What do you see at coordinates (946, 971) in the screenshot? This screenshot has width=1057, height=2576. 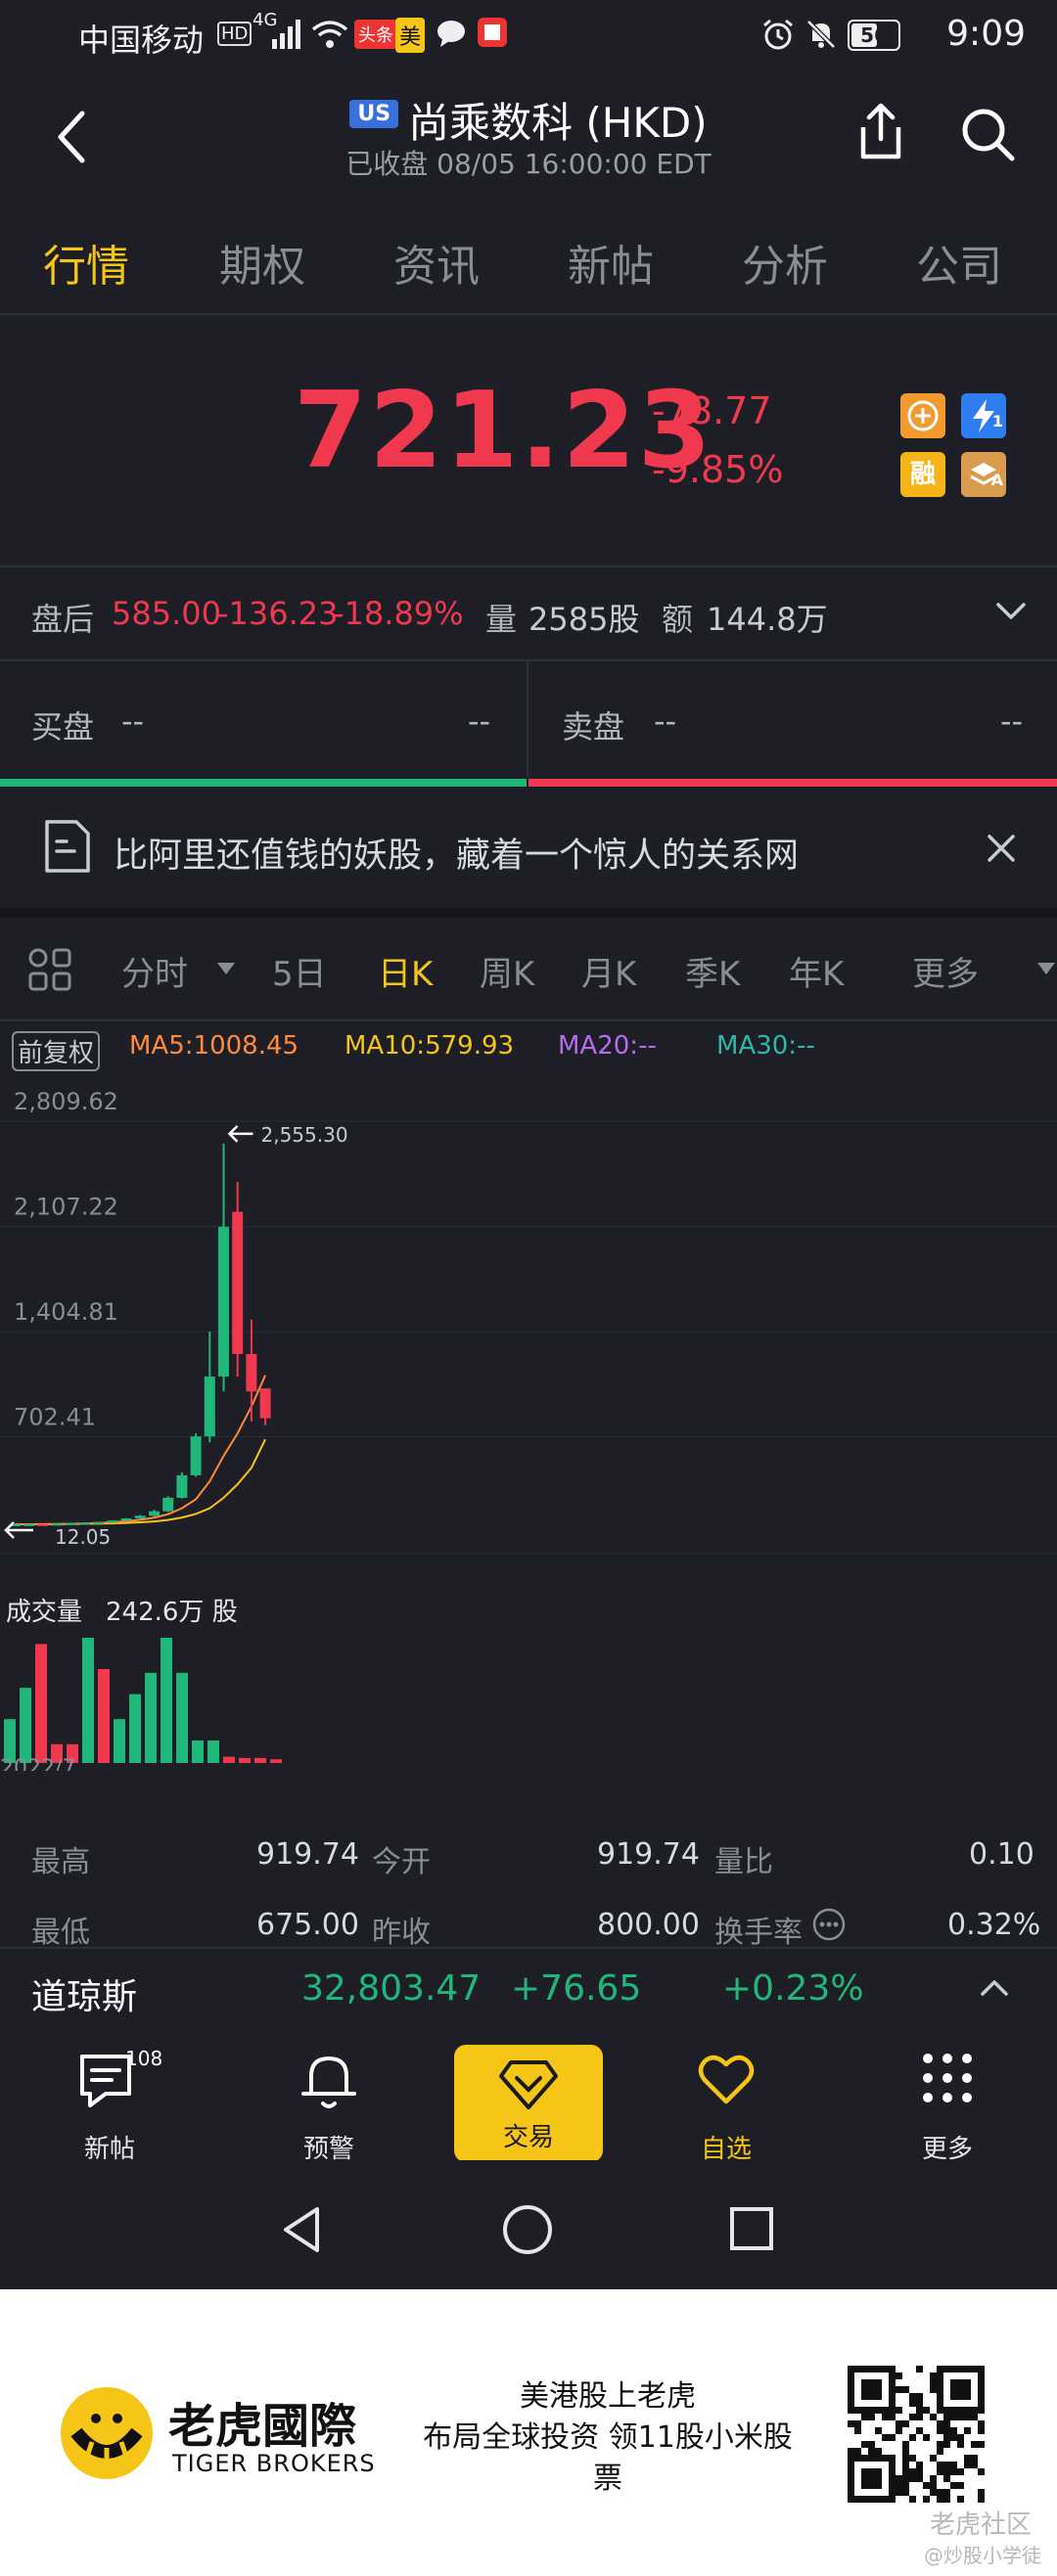 I see `tab-more: 更多` at bounding box center [946, 971].